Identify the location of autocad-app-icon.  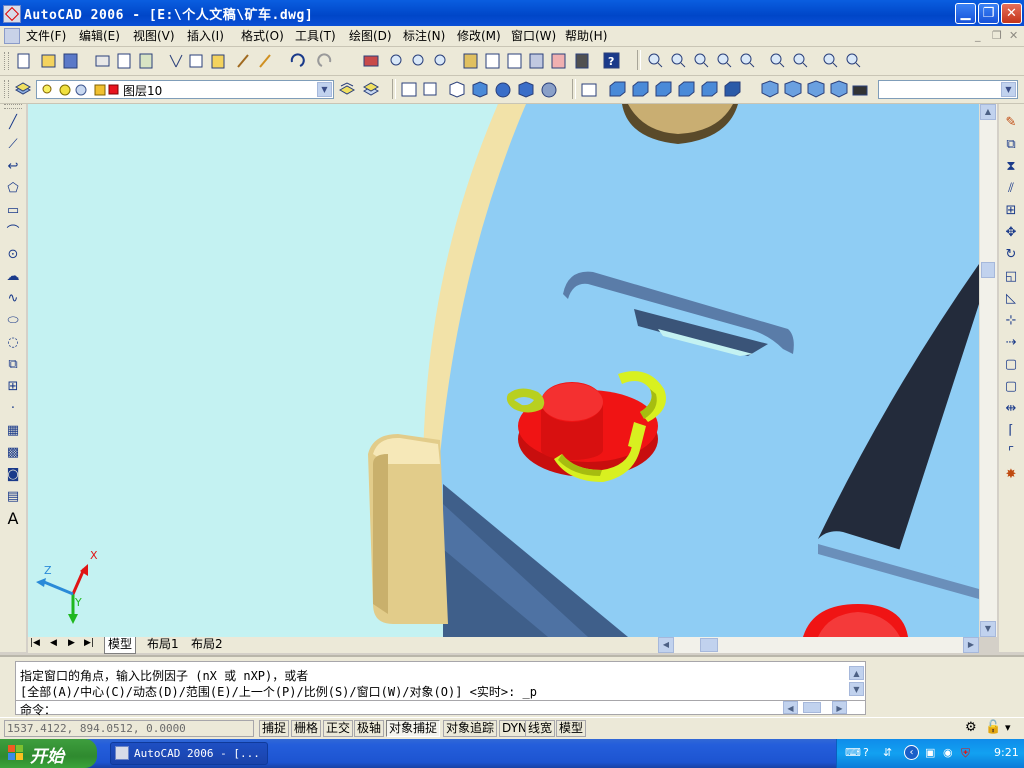
(12, 14).